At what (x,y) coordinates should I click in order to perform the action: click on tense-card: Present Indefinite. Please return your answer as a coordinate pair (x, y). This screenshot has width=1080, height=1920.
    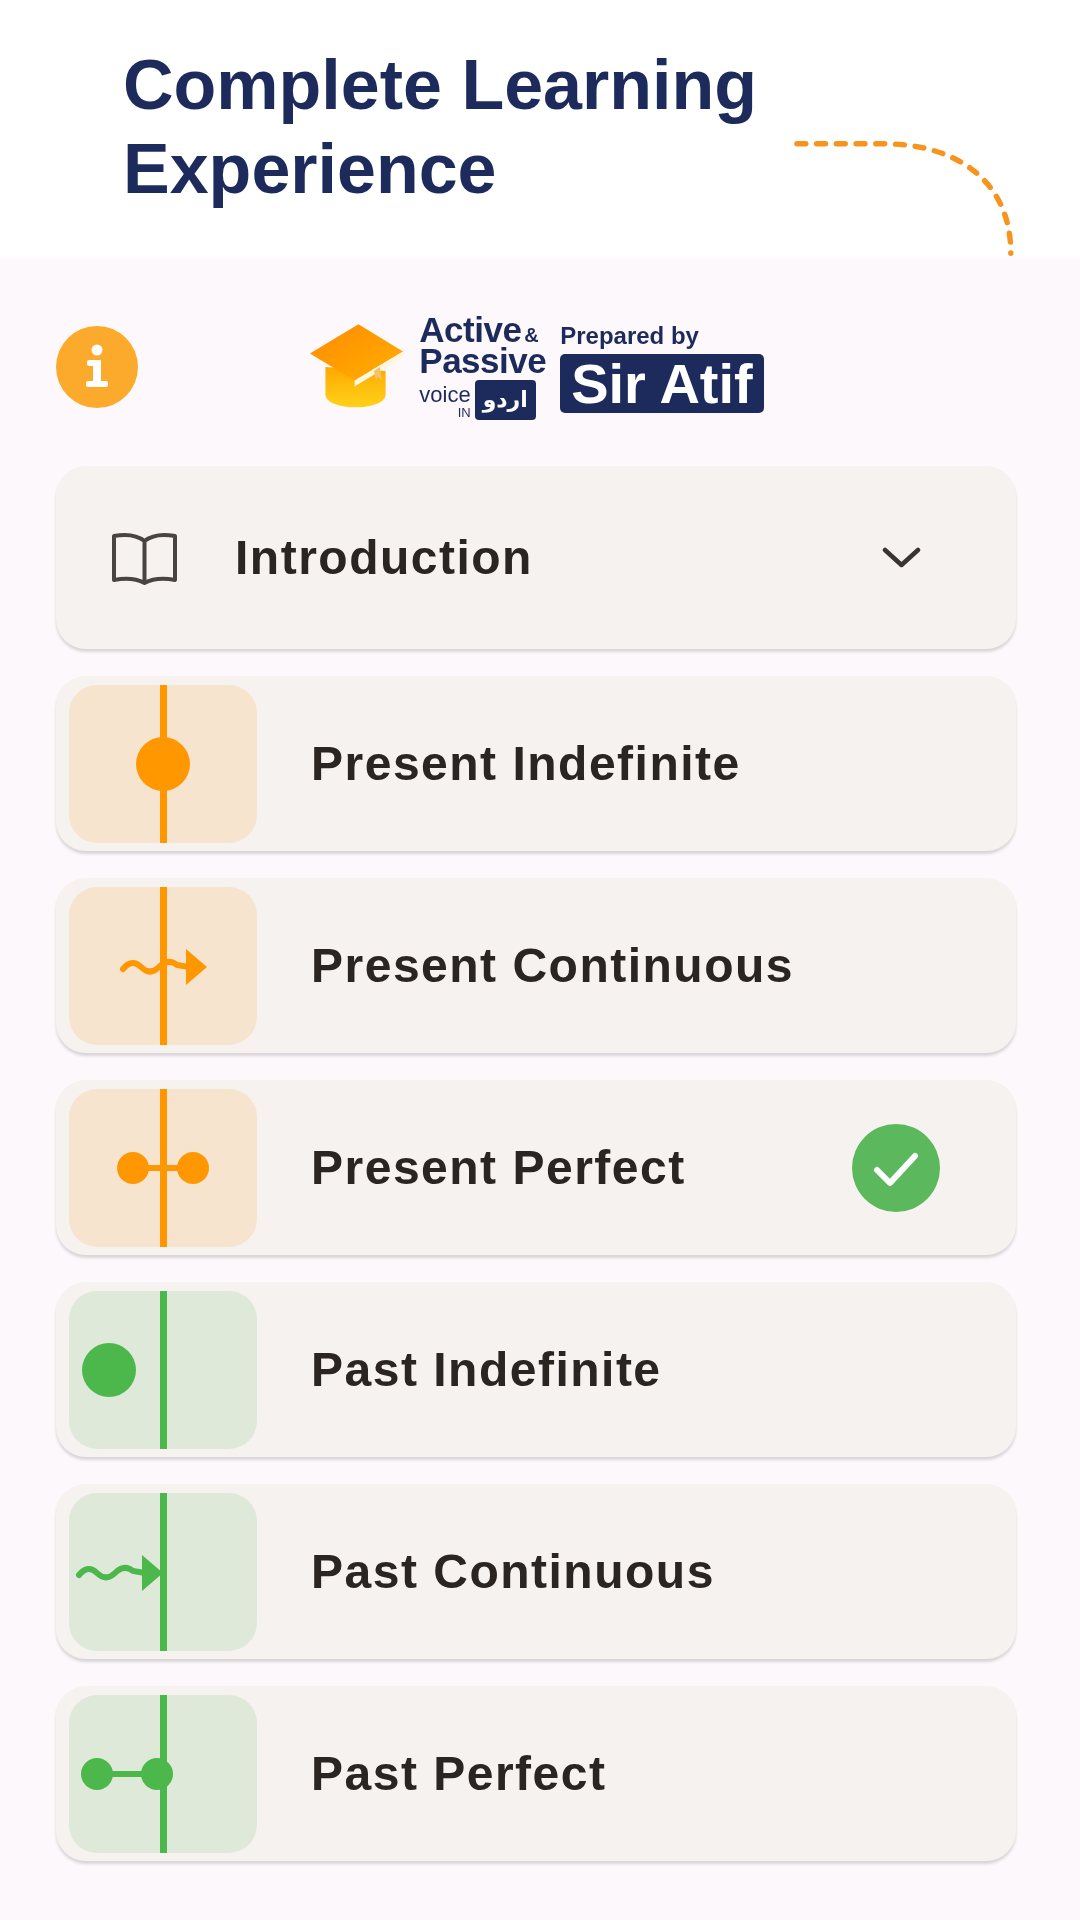
    Looking at the image, I should click on (536, 763).